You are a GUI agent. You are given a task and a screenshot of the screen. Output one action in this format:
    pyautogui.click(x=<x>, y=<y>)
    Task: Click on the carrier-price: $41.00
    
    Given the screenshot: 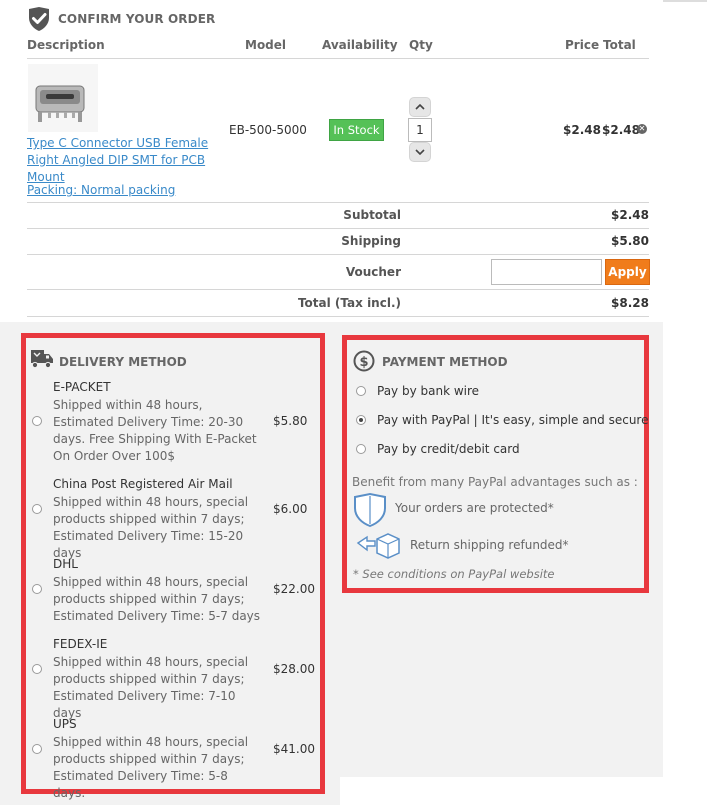 What is the action you would take?
    pyautogui.click(x=294, y=749)
    